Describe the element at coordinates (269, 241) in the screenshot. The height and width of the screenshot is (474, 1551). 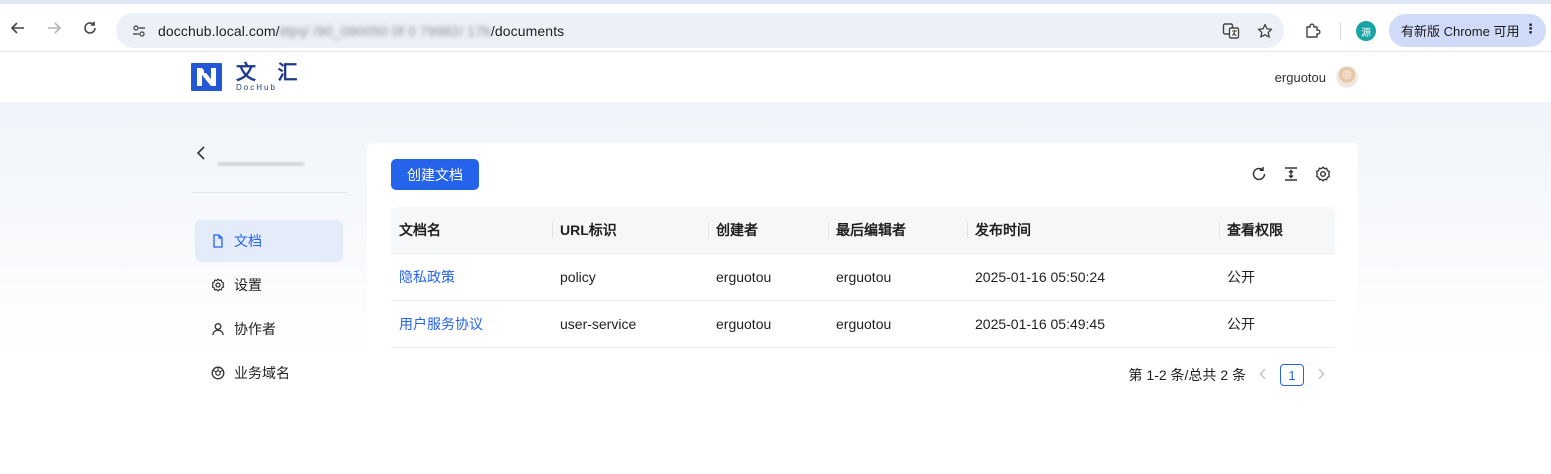
I see `sidebar-item-documents: 文档` at that location.